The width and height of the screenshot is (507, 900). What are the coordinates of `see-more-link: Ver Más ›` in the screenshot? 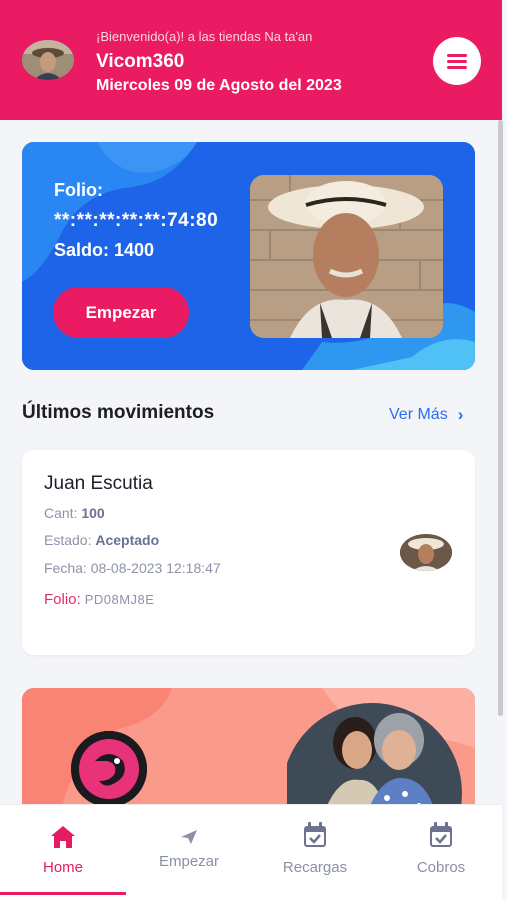 It's located at (426, 415).